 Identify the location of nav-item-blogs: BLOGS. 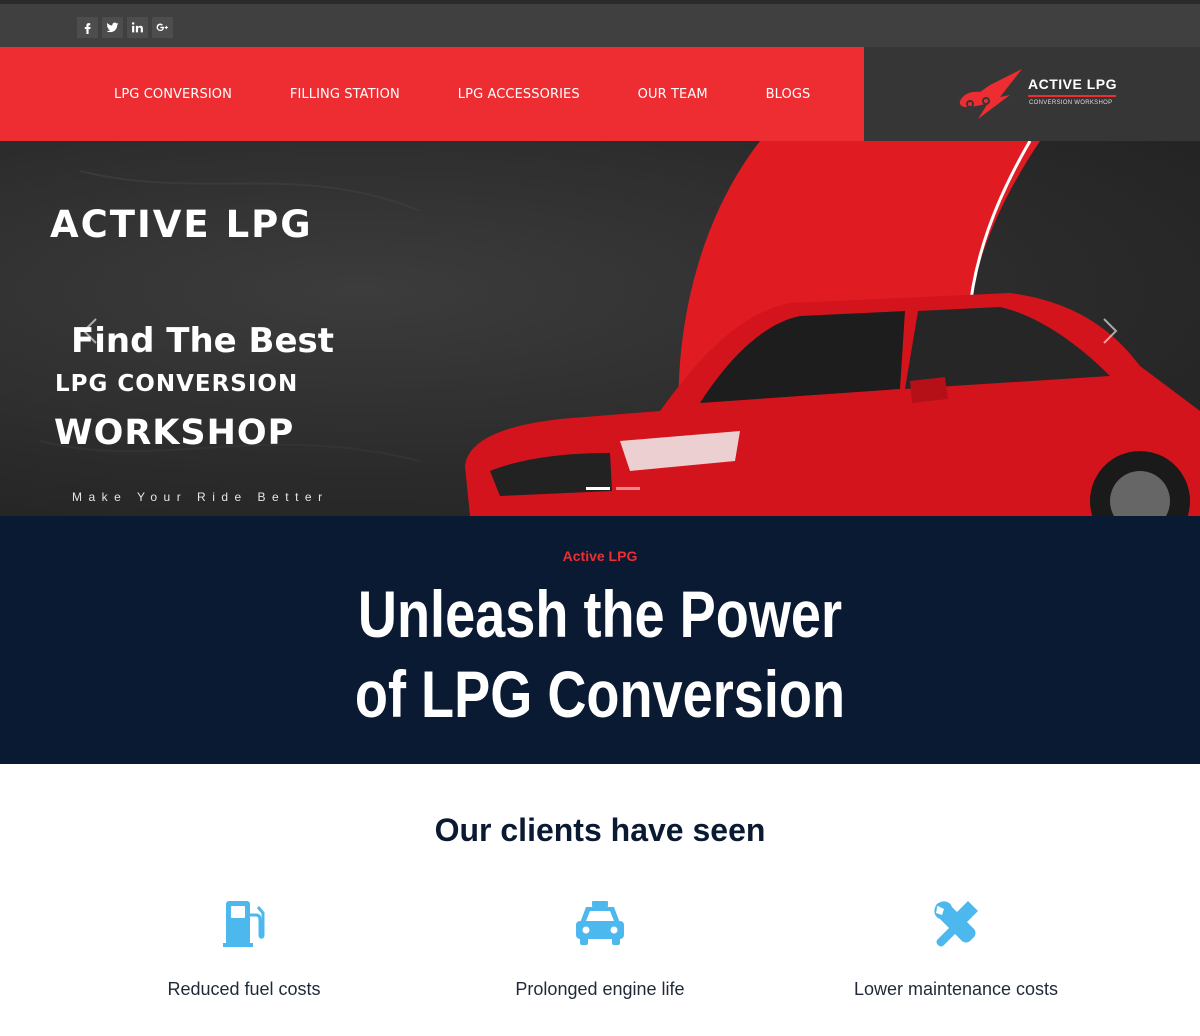
(788, 94).